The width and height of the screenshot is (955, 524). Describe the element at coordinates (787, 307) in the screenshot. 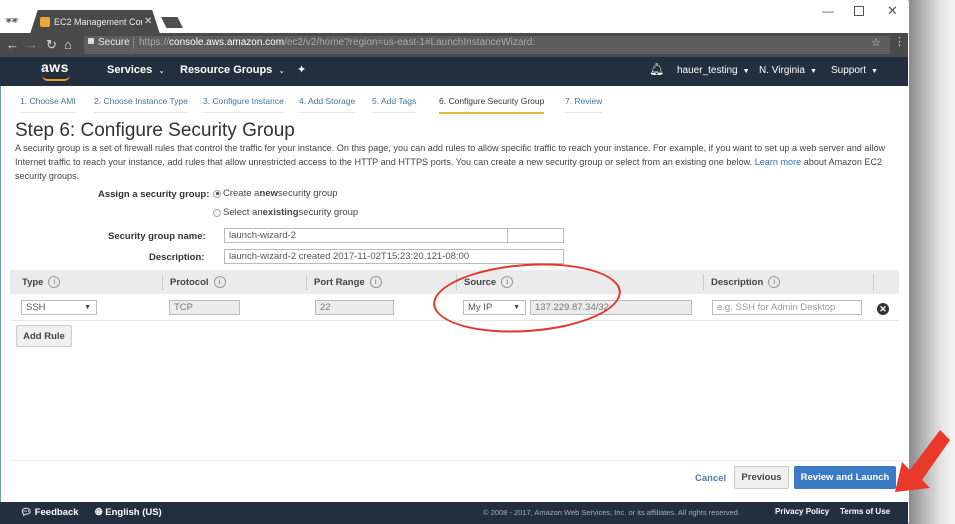

I see `rule-description-input: e.g. SSH for Admin Desktop` at that location.